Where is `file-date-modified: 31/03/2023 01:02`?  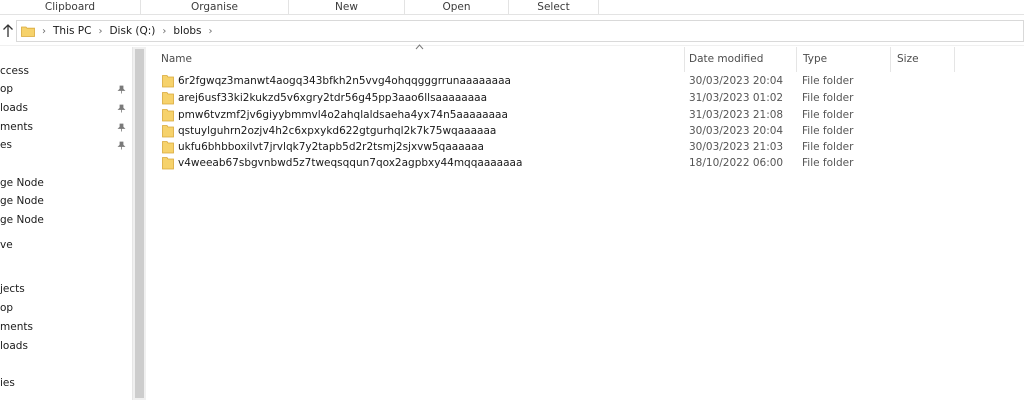 file-date-modified: 31/03/2023 01:02 is located at coordinates (736, 98).